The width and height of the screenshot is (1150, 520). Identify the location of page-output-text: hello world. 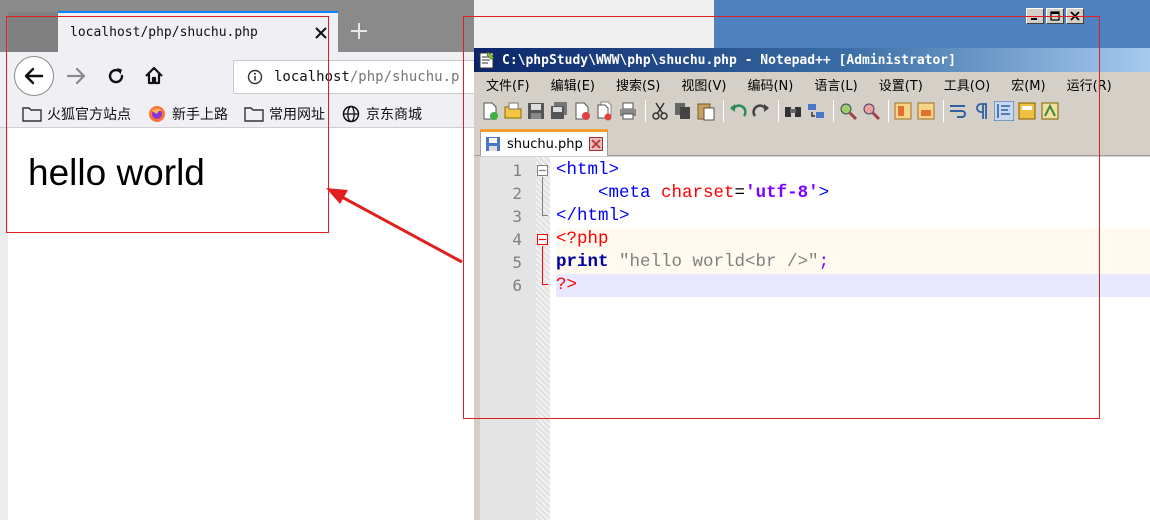
(116, 172).